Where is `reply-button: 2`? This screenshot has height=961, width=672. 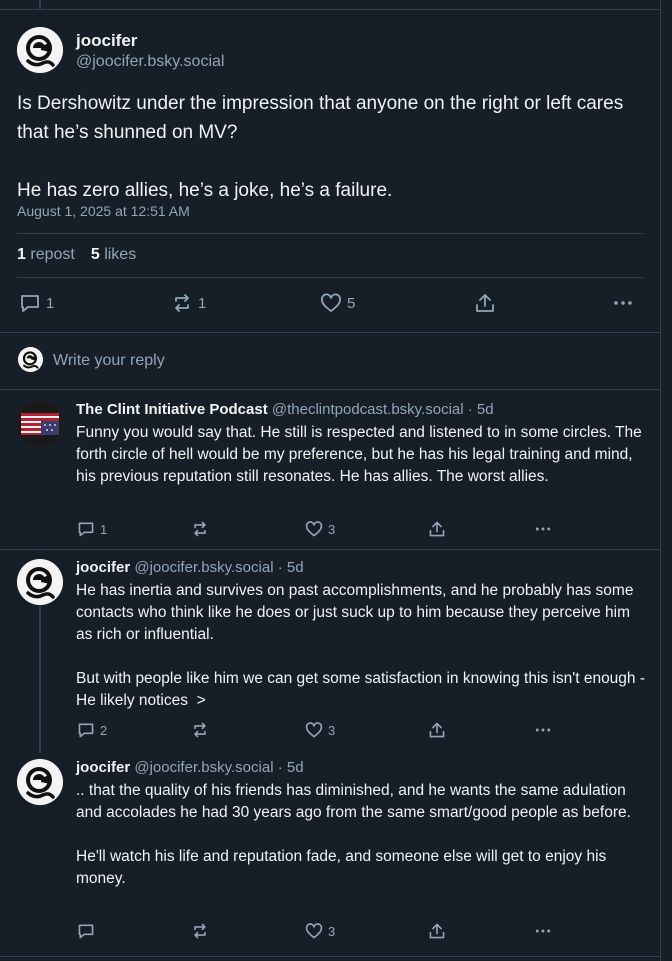
reply-button: 2 is located at coordinates (92, 730).